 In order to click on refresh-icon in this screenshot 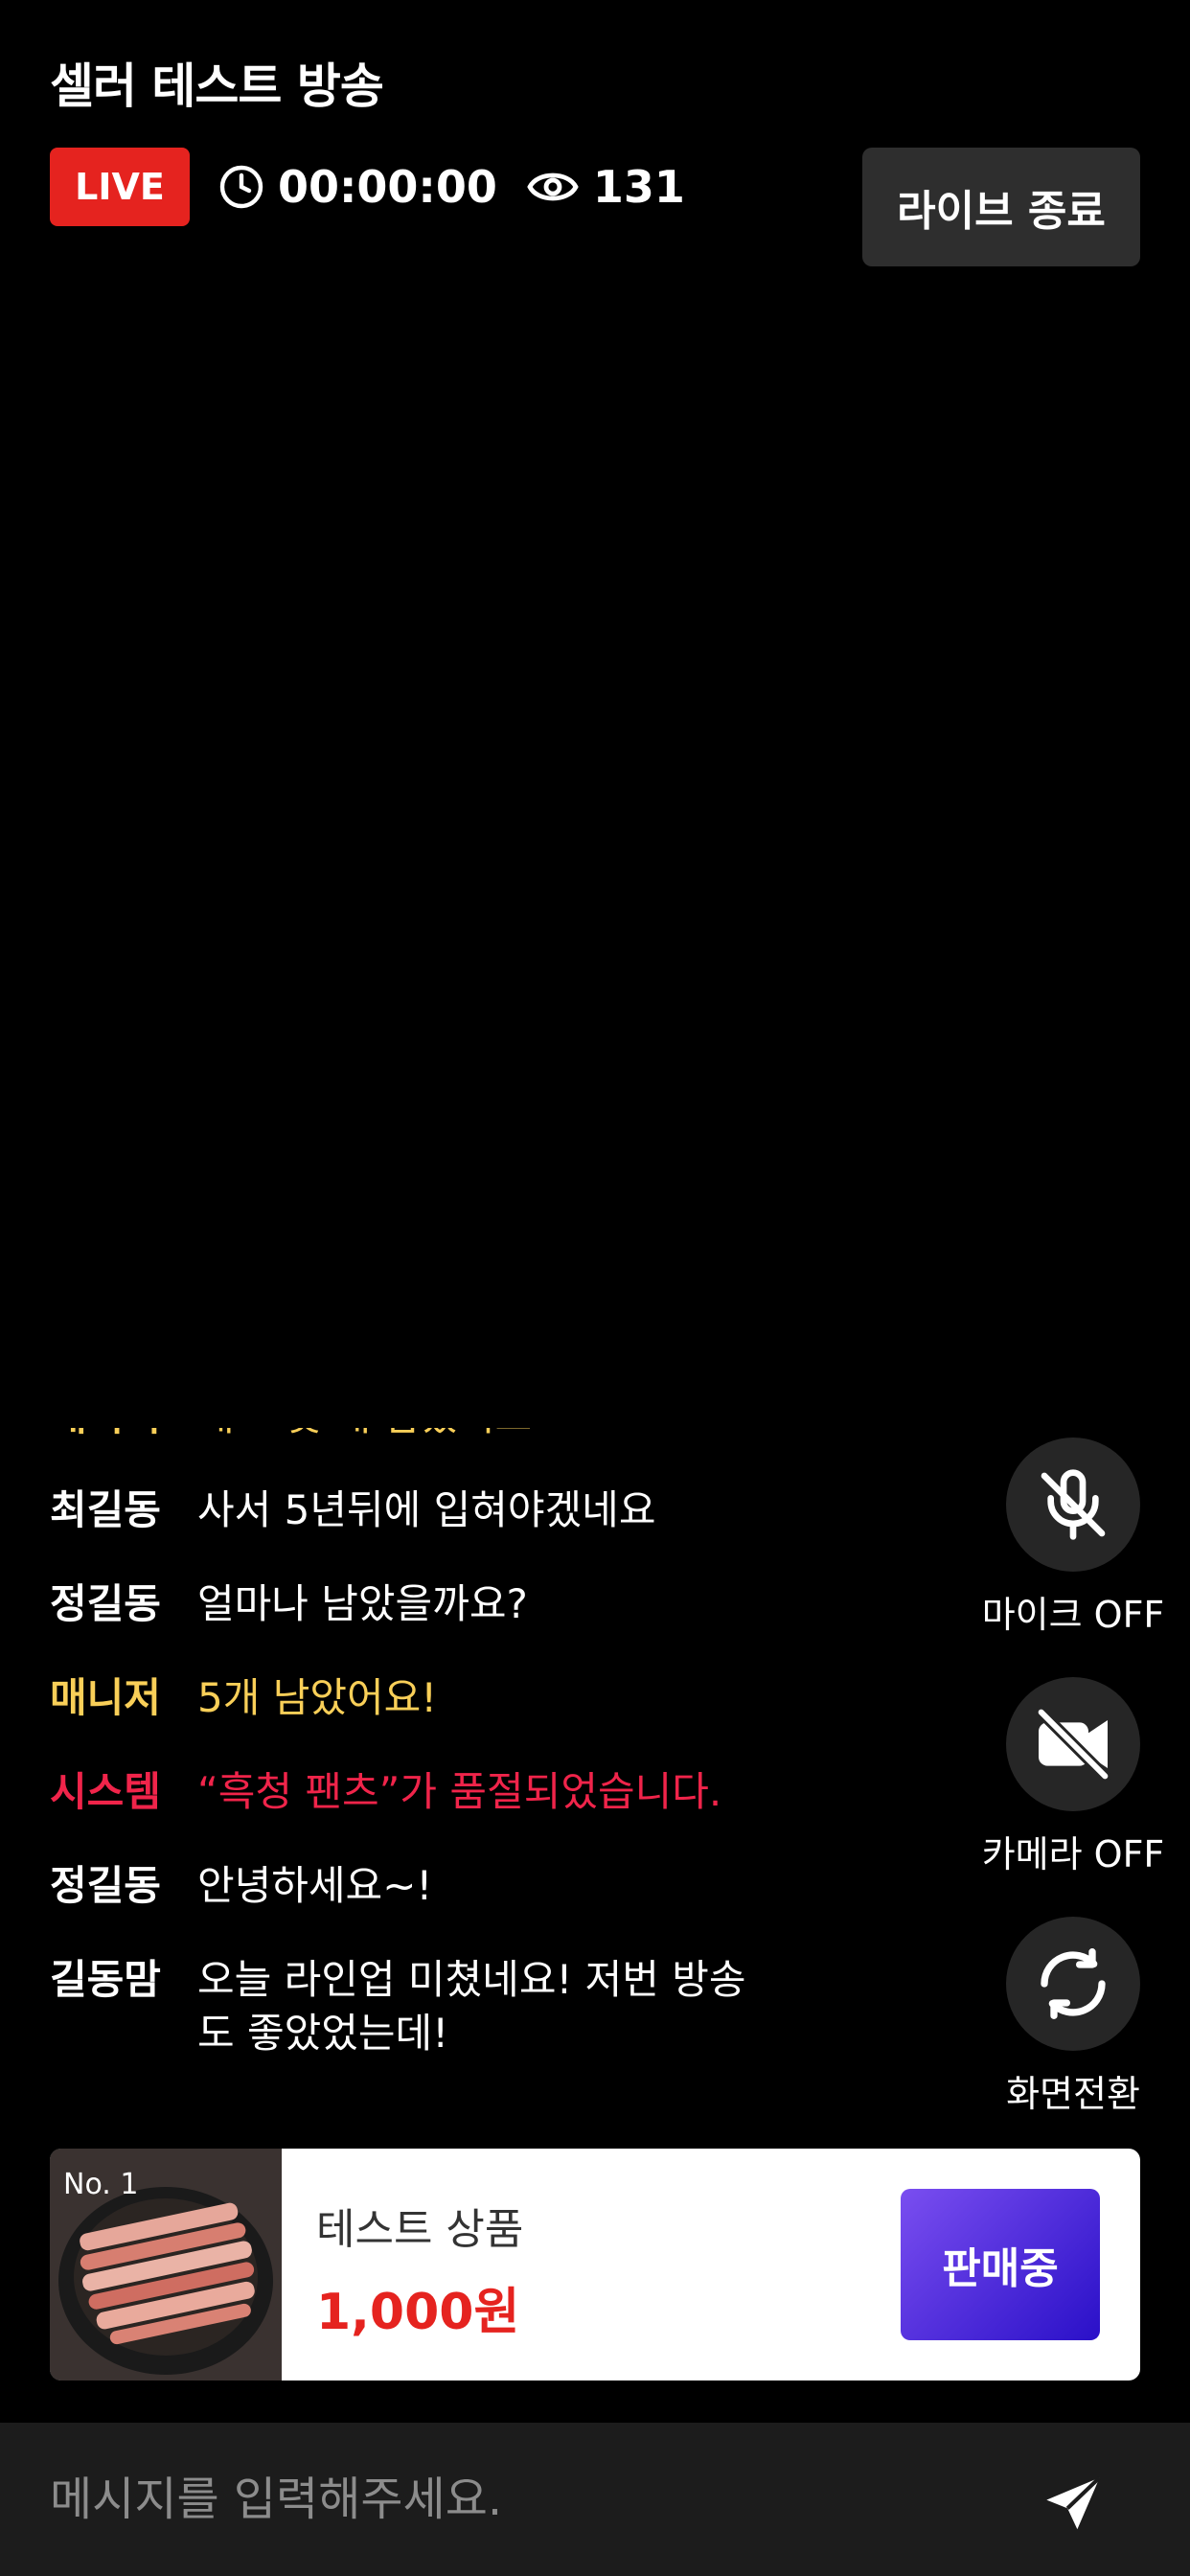, I will do `click(1073, 1983)`.